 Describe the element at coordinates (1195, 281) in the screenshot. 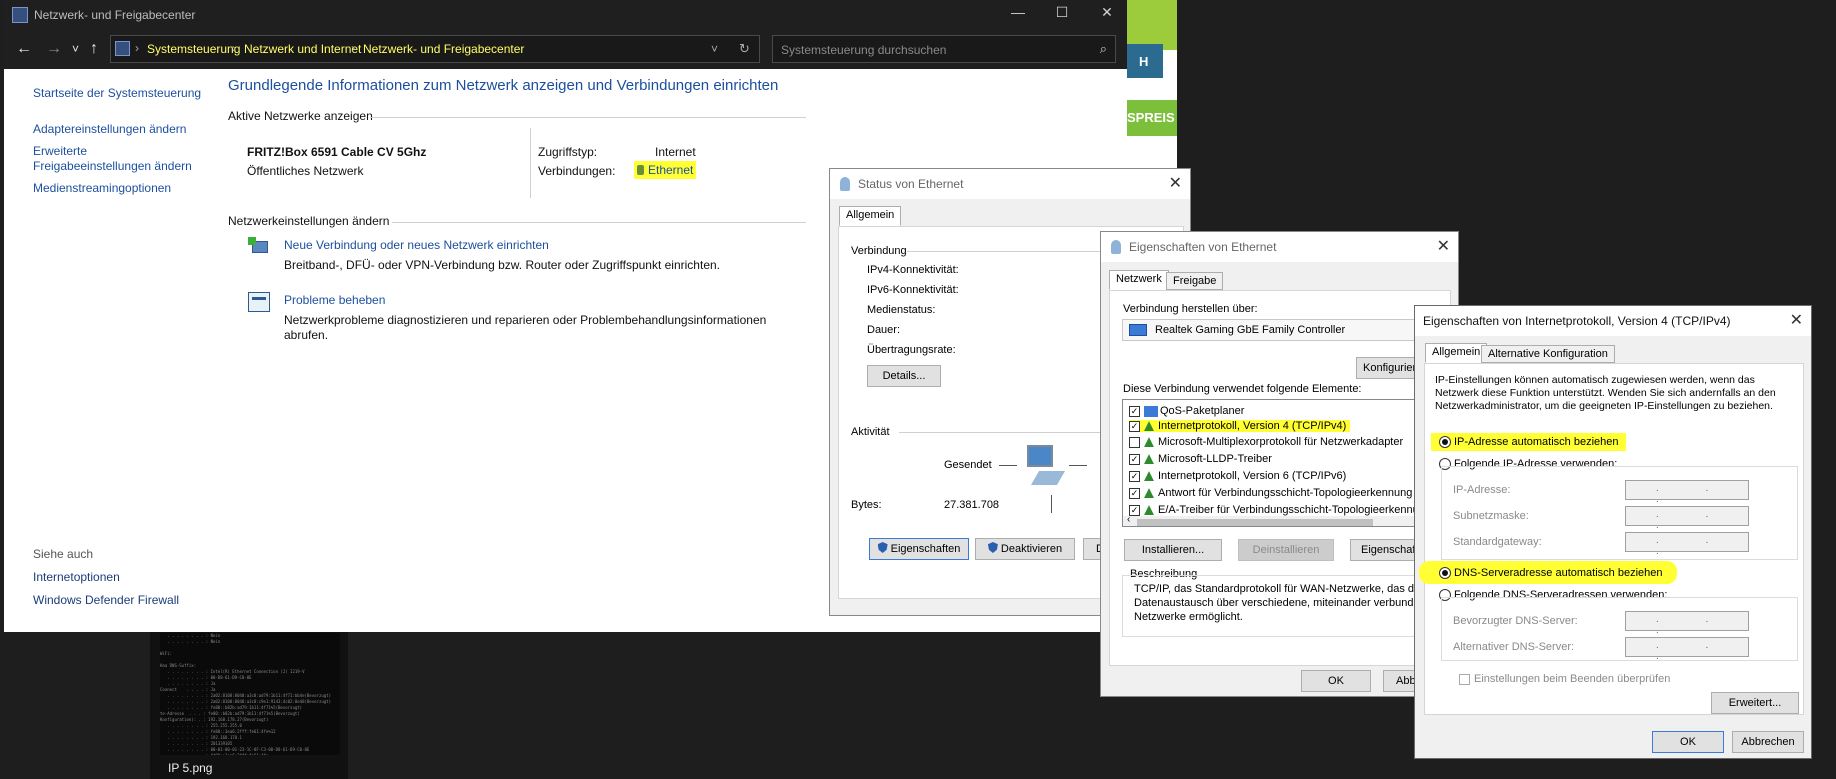

I see `tab-freigabe: Freigabe` at that location.